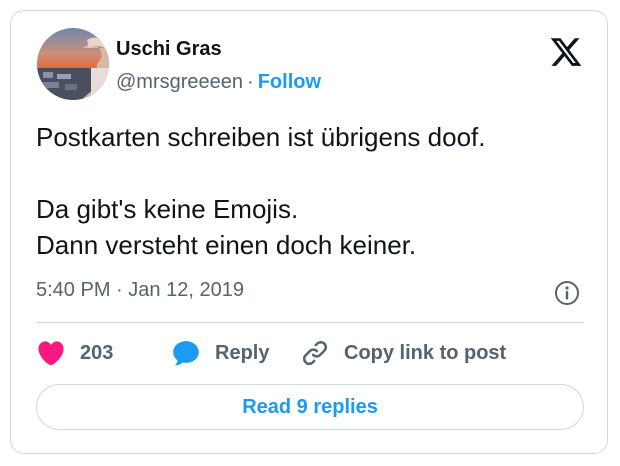 This screenshot has height=466, width=620. What do you see at coordinates (566, 52) in the screenshot?
I see `x-logo-icon` at bounding box center [566, 52].